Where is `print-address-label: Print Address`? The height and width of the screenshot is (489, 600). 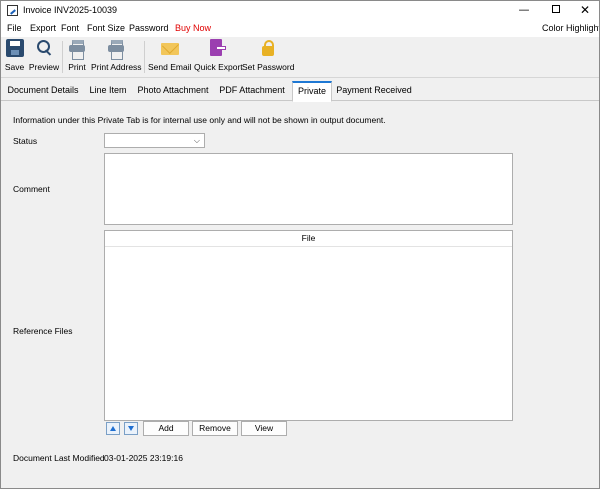
print-address-label: Print Address is located at coordinates (116, 67).